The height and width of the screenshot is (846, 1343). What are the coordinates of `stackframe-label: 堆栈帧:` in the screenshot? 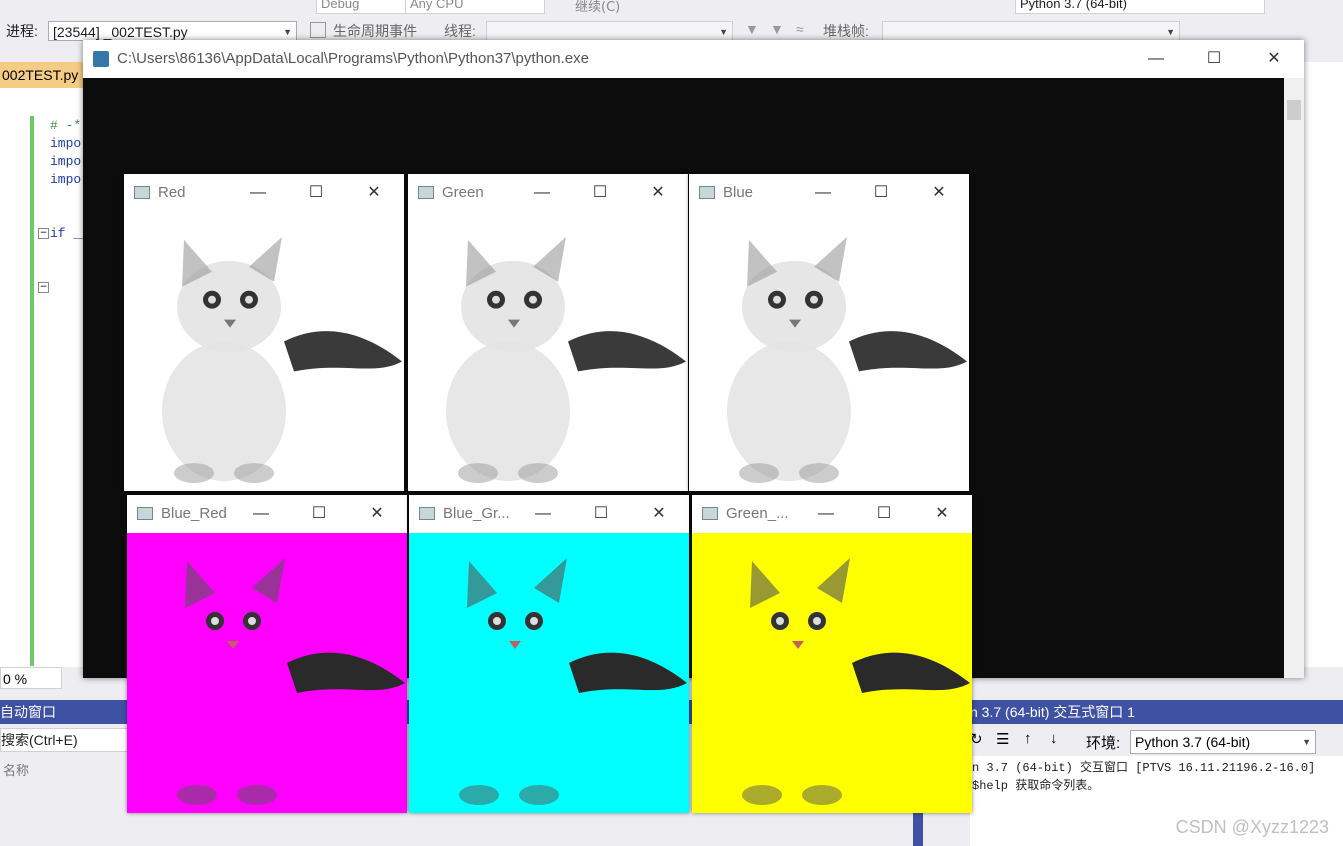 It's located at (846, 31).